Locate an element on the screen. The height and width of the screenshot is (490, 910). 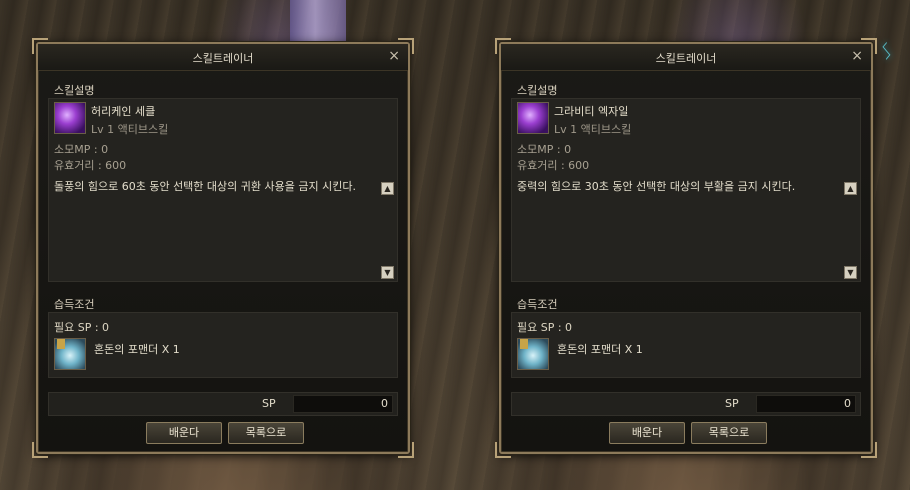
skill-name: 그라비티 엑자일 is located at coordinates (591, 111).